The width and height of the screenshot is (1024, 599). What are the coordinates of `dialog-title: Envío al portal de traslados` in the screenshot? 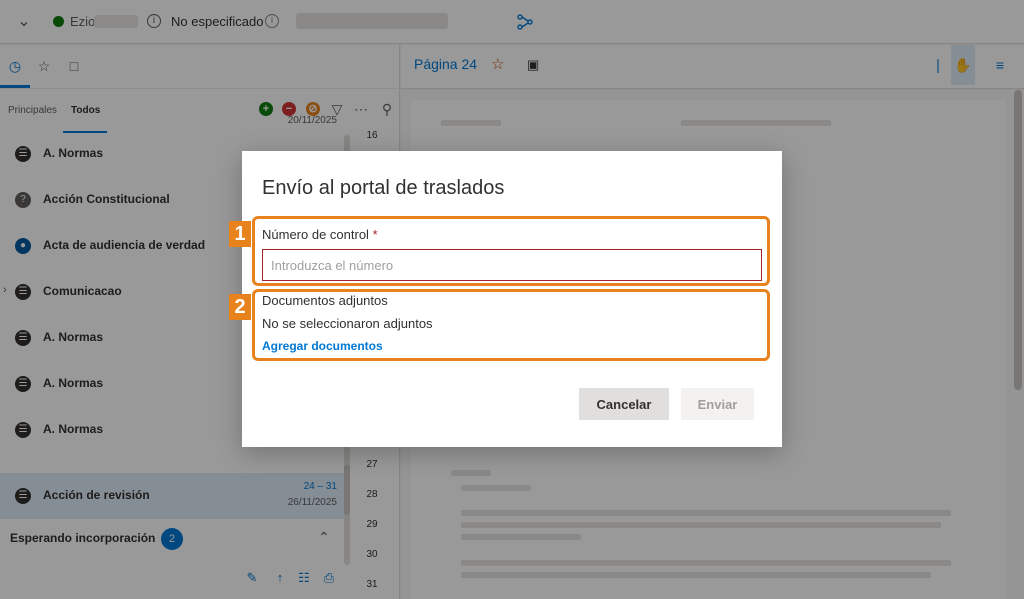 It's located at (383, 188).